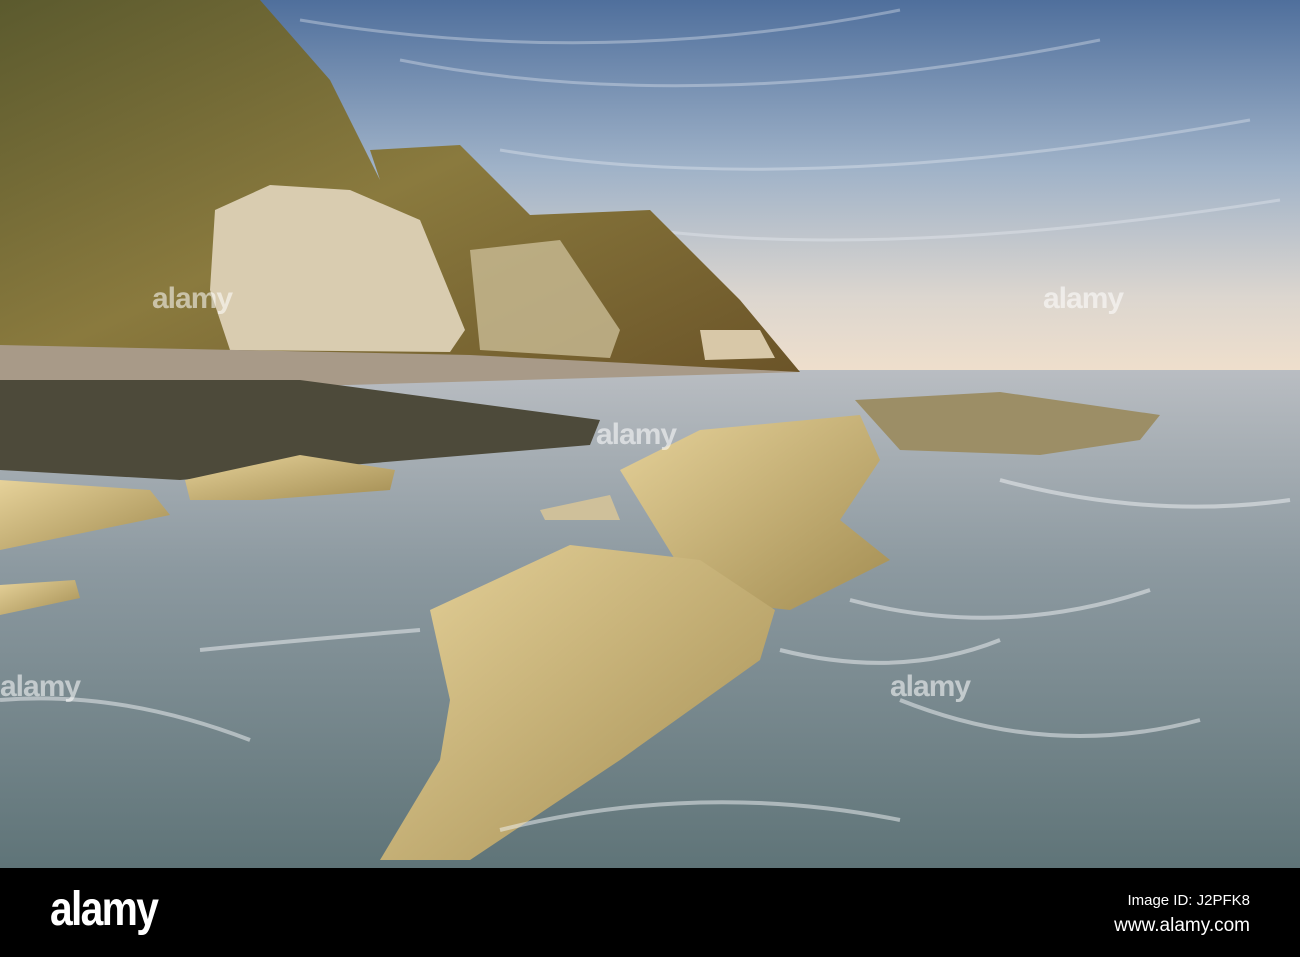  Describe the element at coordinates (650, 912) in the screenshot. I see `footer-bar: alamy Image ID: J2PFK8 www.alamy.com` at that location.